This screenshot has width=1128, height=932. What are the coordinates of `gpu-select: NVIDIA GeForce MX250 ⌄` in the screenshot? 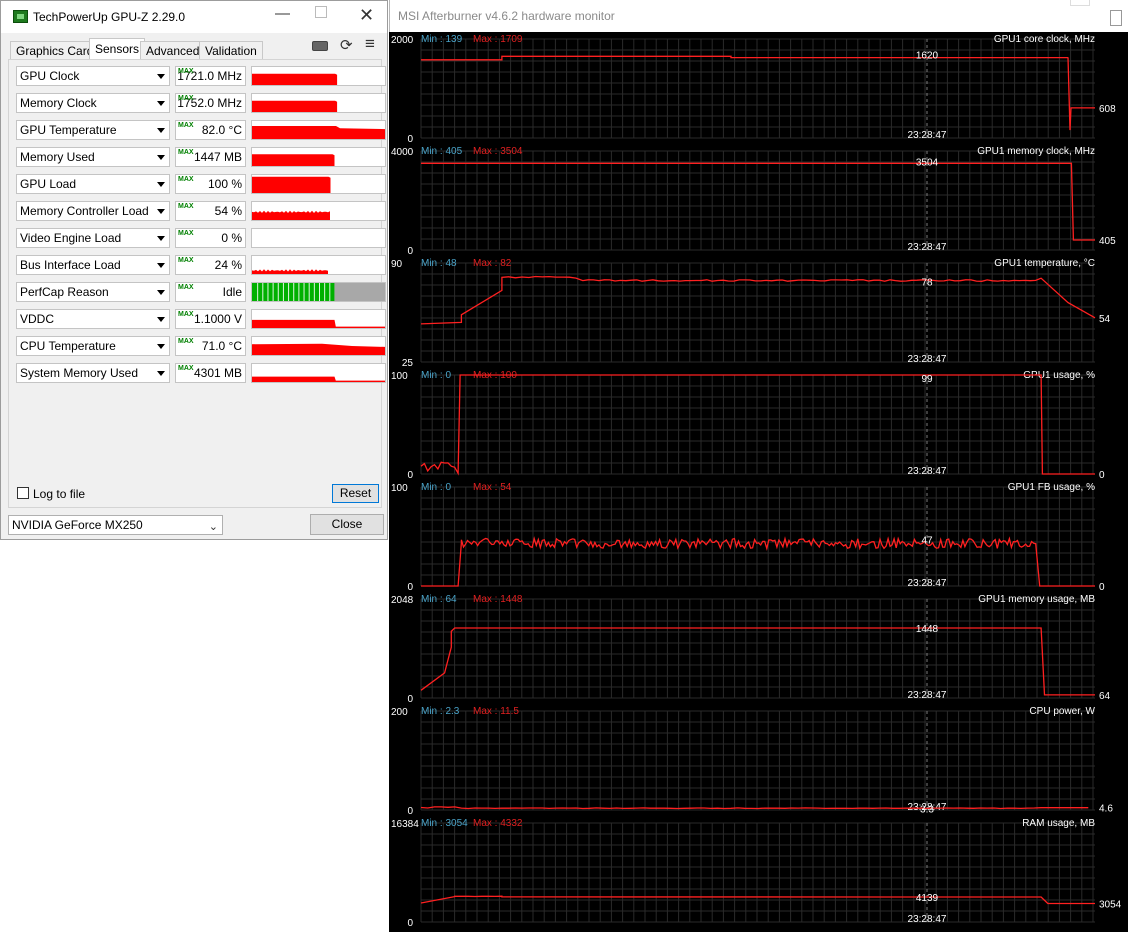 It's located at (115, 525).